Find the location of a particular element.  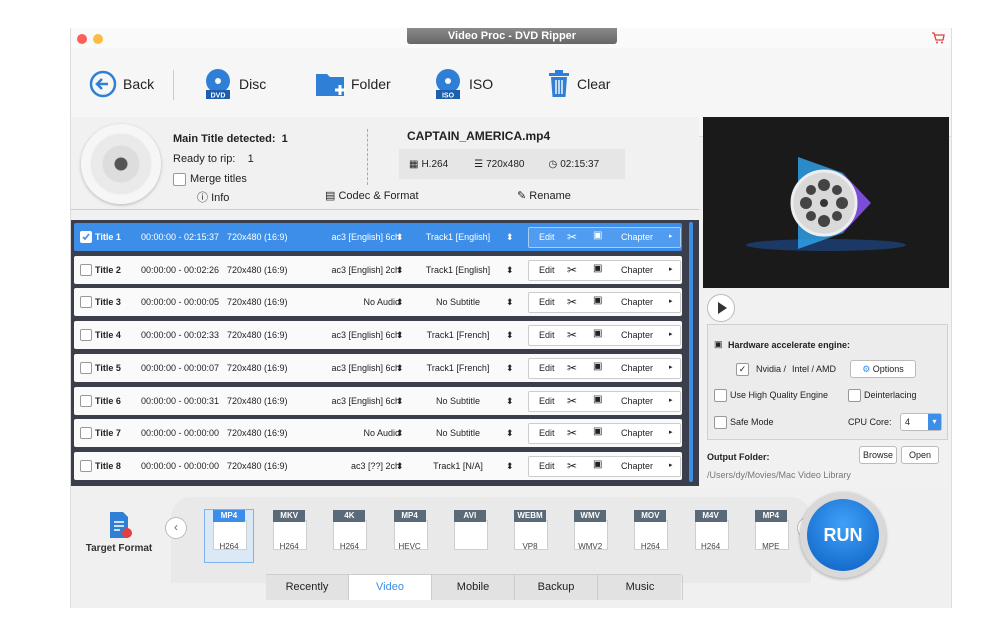

nvidia-checkbox: ✓ is located at coordinates (742, 369).